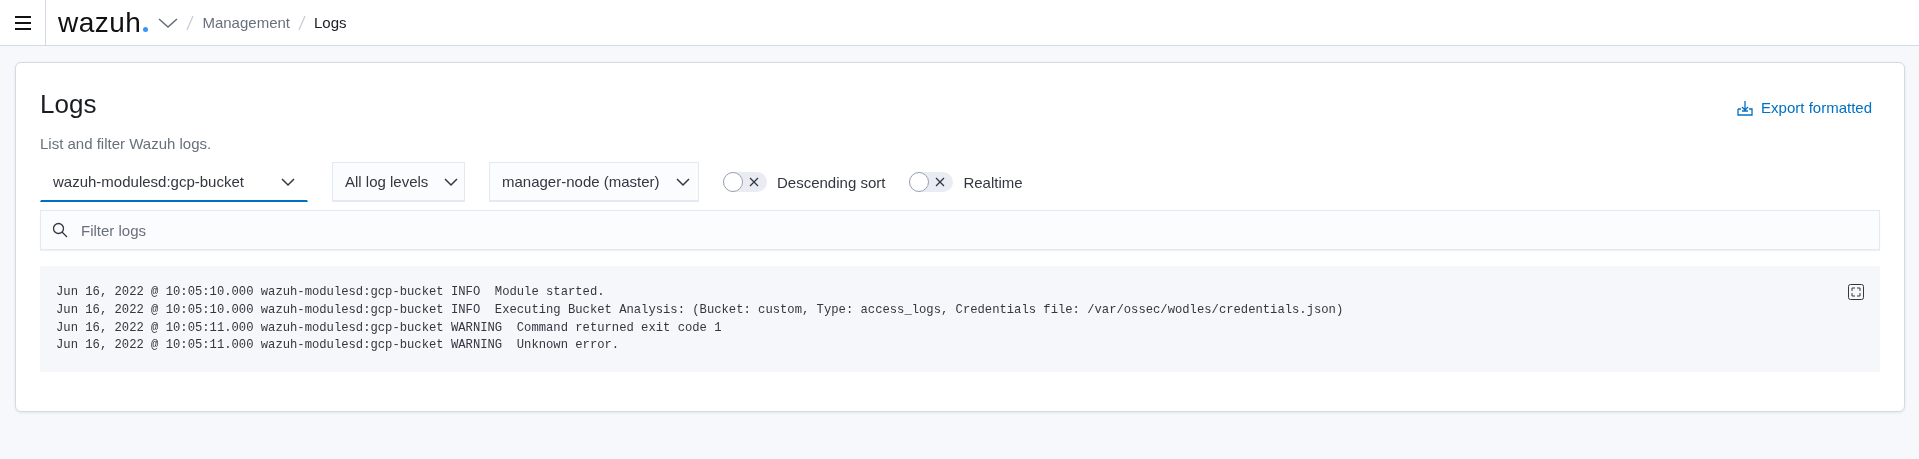 The height and width of the screenshot is (459, 1919). What do you see at coordinates (594, 182) in the screenshot?
I see `select-dropdown: manager-node (master)` at bounding box center [594, 182].